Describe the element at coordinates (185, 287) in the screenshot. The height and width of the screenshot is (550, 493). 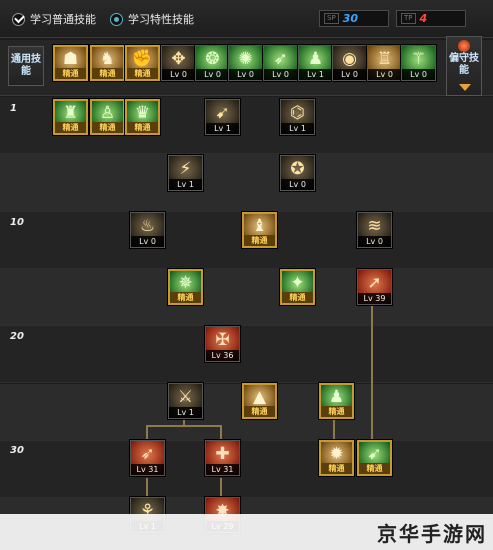
I see `tree-skill-icon: ✵ 精通` at that location.